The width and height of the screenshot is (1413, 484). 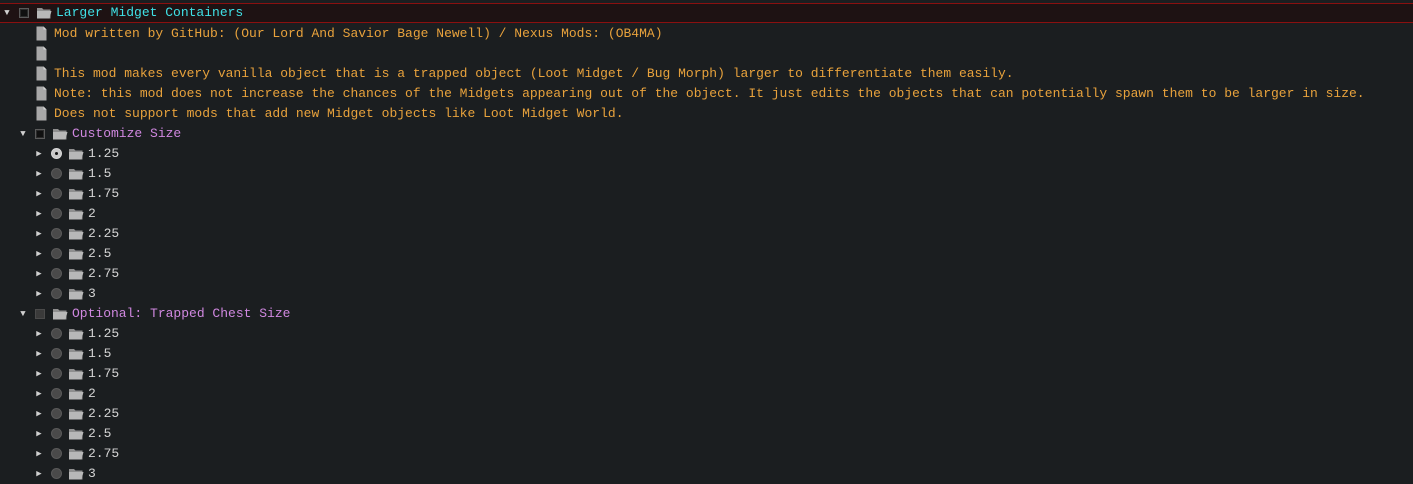 I want to click on option-label: 2, so click(x=92, y=213).